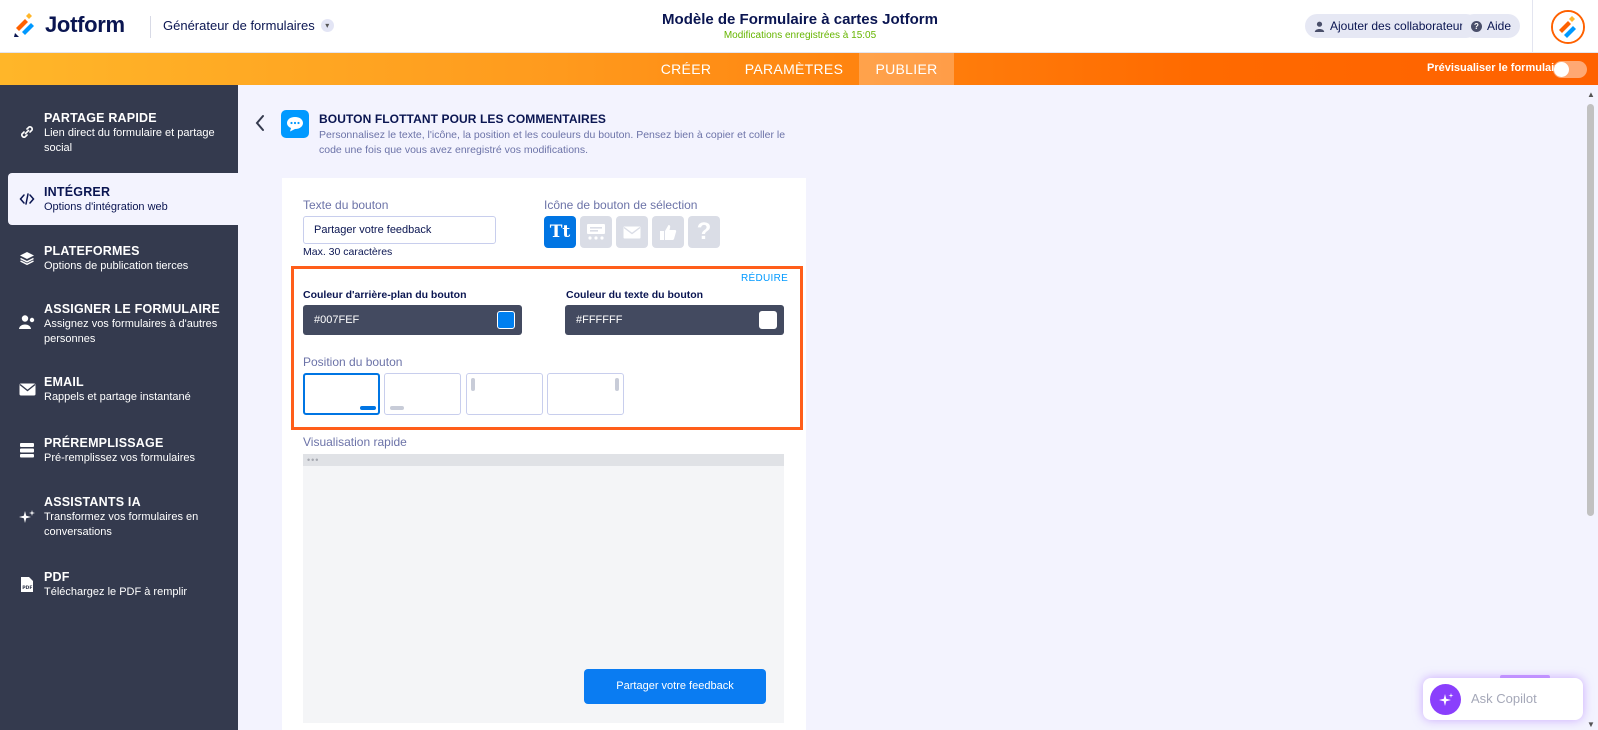  Describe the element at coordinates (506, 320) in the screenshot. I see `bg-color-swatch` at that location.